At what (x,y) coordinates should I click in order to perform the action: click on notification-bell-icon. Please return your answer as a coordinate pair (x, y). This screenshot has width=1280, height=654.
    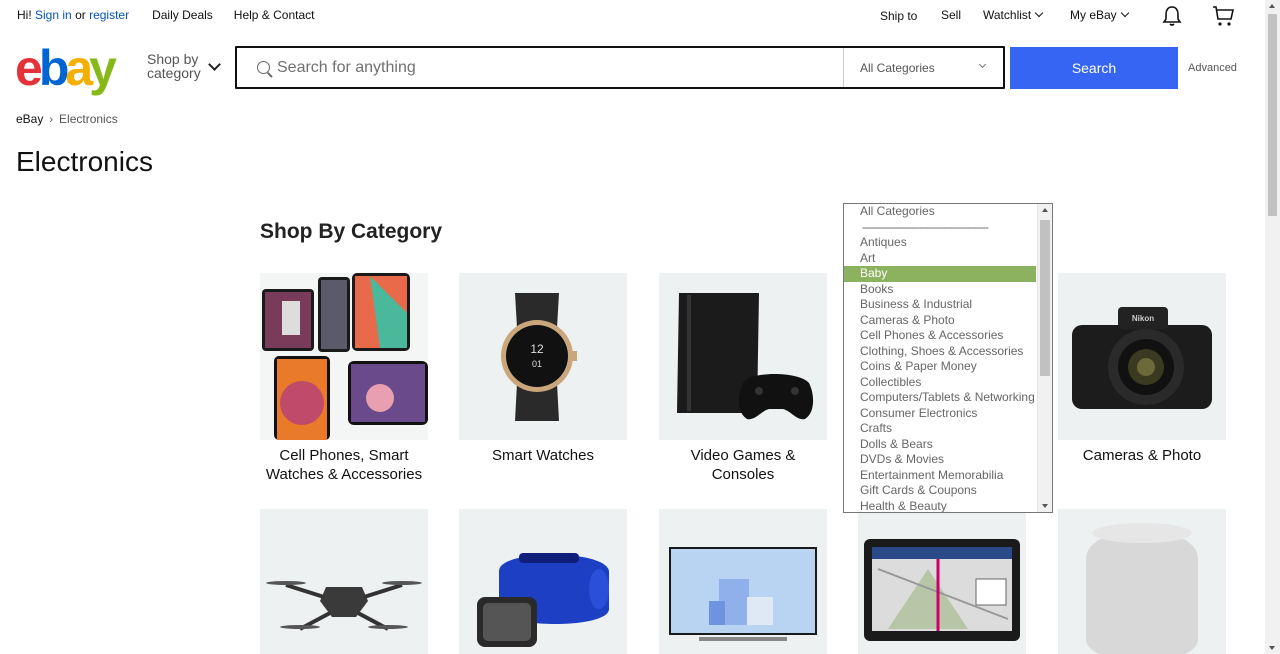
    Looking at the image, I should click on (1172, 17).